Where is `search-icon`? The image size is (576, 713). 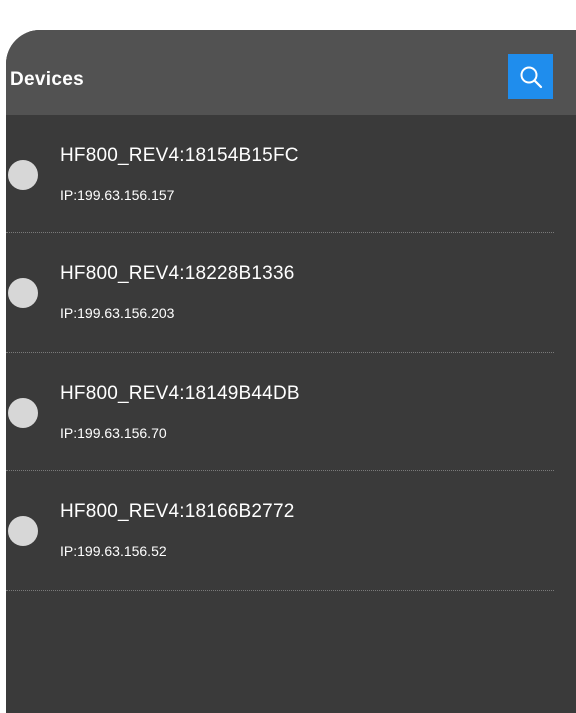
search-icon is located at coordinates (531, 77).